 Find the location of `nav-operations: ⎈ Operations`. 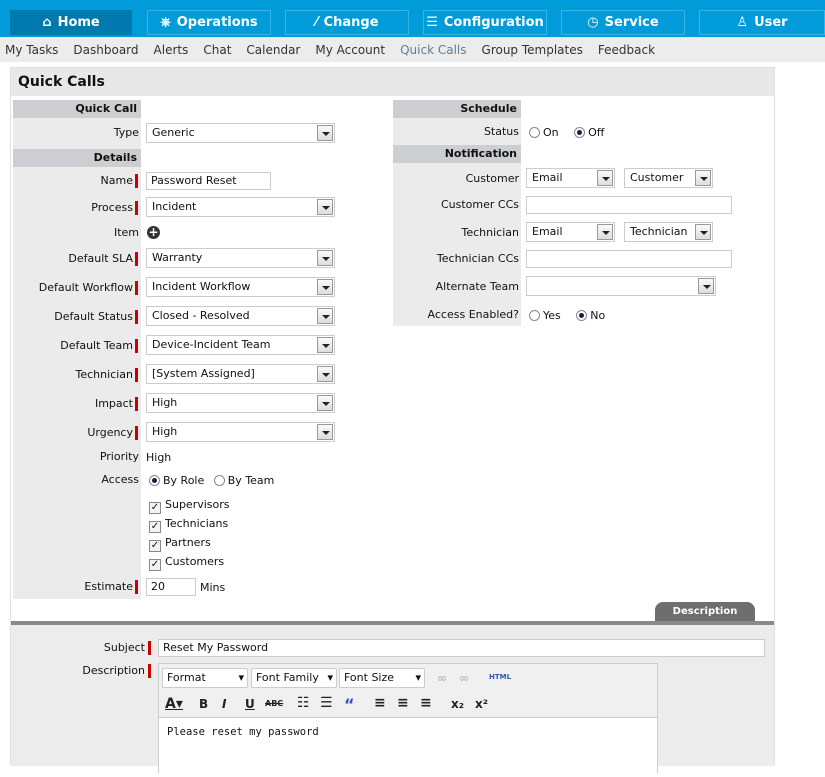

nav-operations: ⎈ Operations is located at coordinates (209, 22).